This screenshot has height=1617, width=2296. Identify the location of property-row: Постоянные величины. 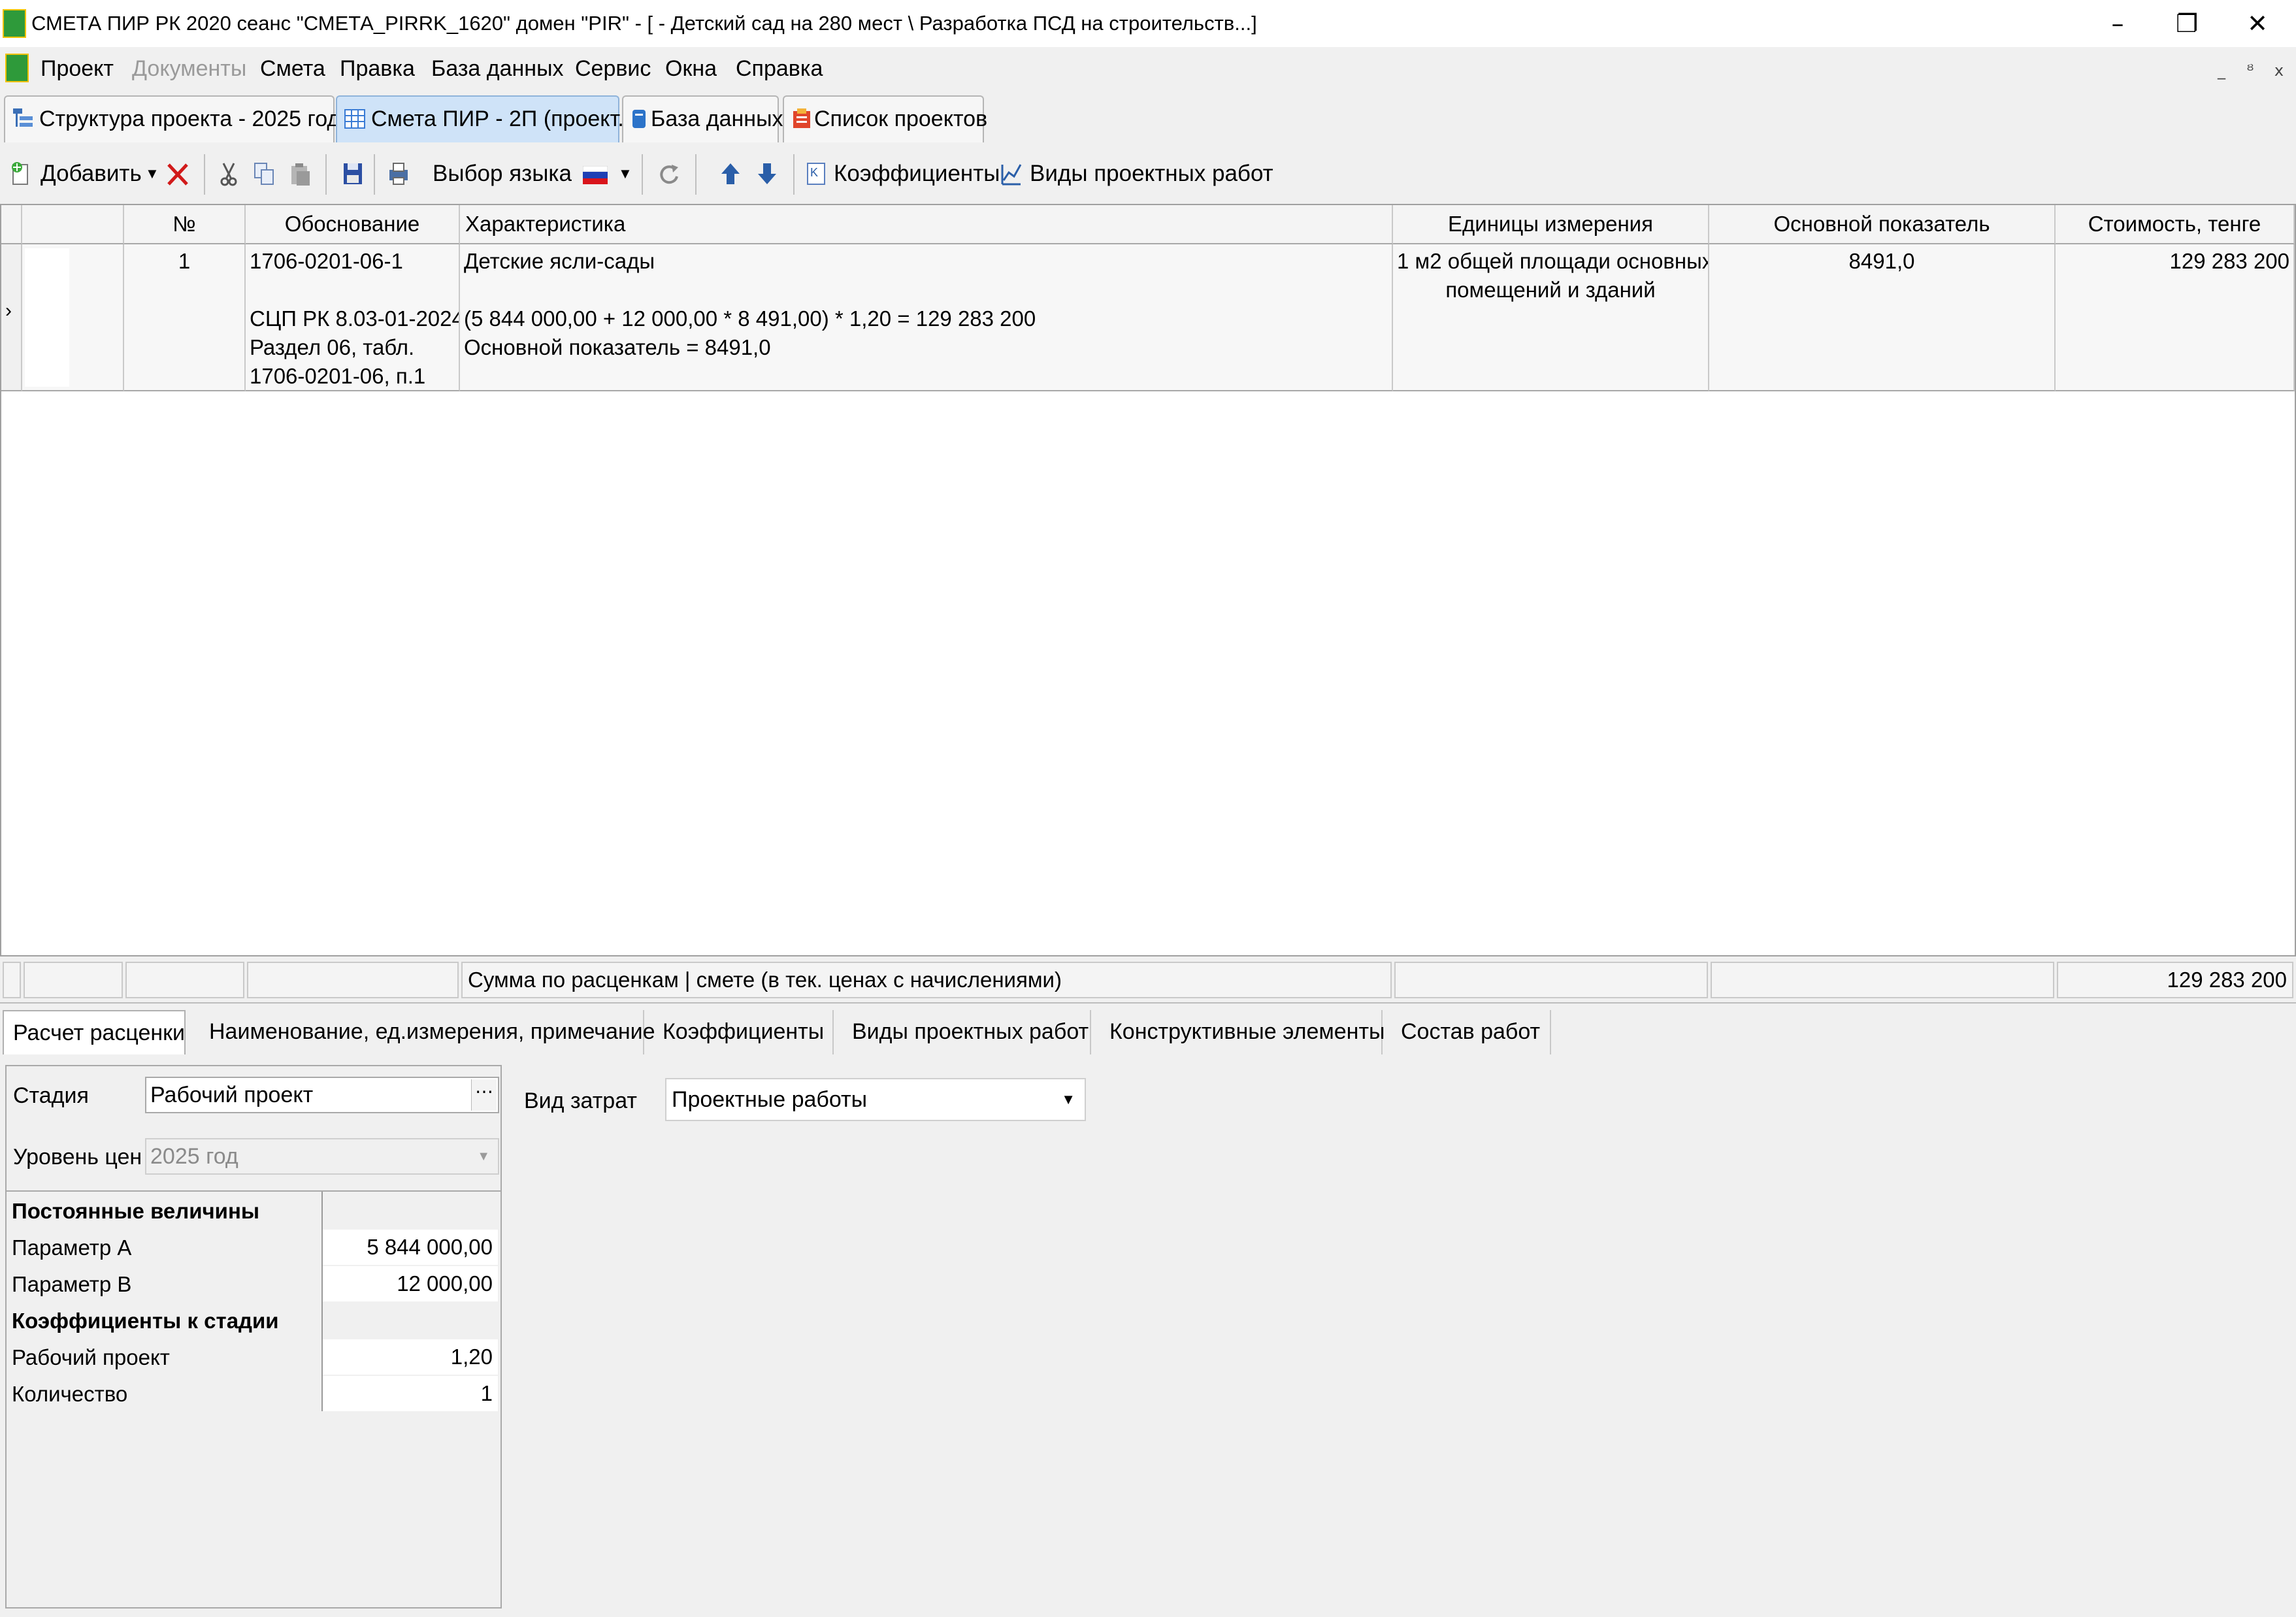
(252, 1211).